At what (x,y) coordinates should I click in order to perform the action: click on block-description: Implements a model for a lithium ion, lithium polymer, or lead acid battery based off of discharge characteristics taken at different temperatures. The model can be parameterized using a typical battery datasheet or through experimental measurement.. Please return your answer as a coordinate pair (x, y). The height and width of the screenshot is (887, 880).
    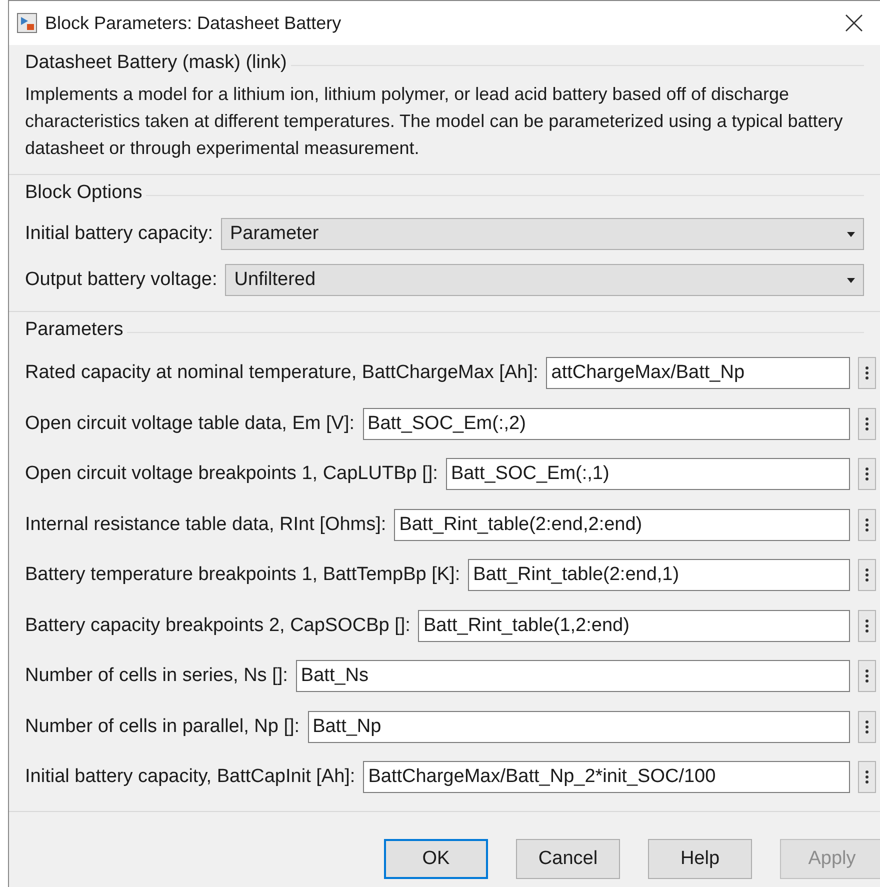
    Looking at the image, I should click on (434, 121).